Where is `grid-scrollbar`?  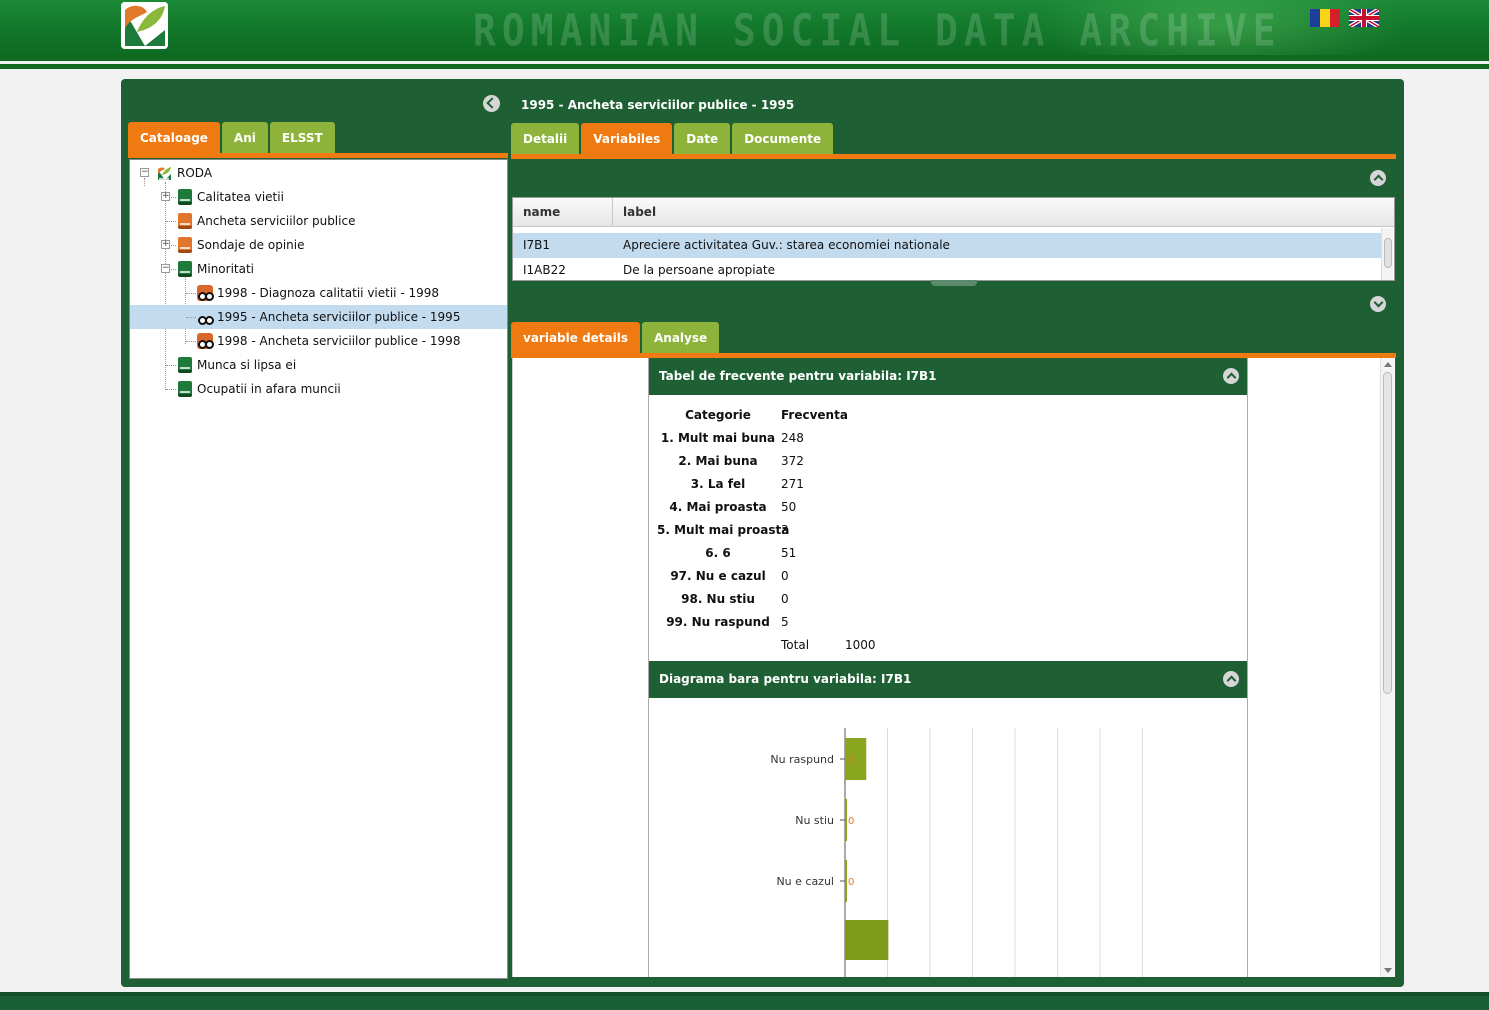 grid-scrollbar is located at coordinates (1387, 254).